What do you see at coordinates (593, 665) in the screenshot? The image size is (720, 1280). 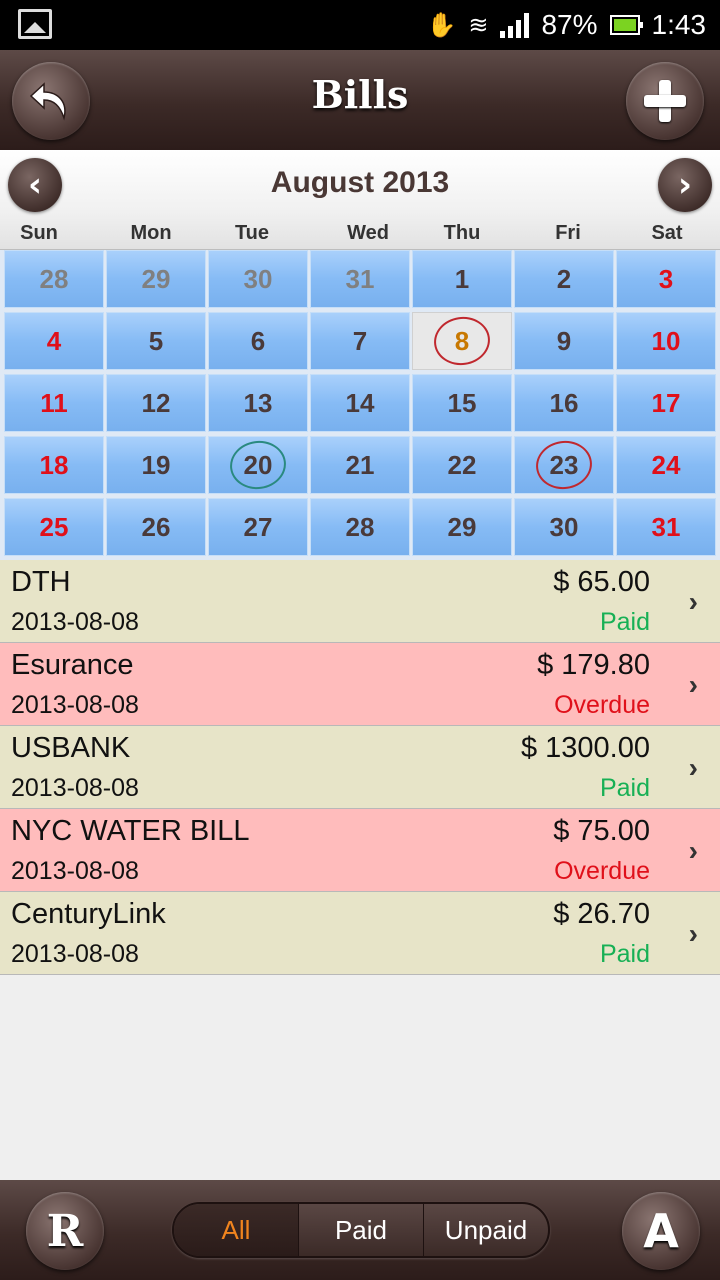 I see `bill-amount: $ 179.80` at bounding box center [593, 665].